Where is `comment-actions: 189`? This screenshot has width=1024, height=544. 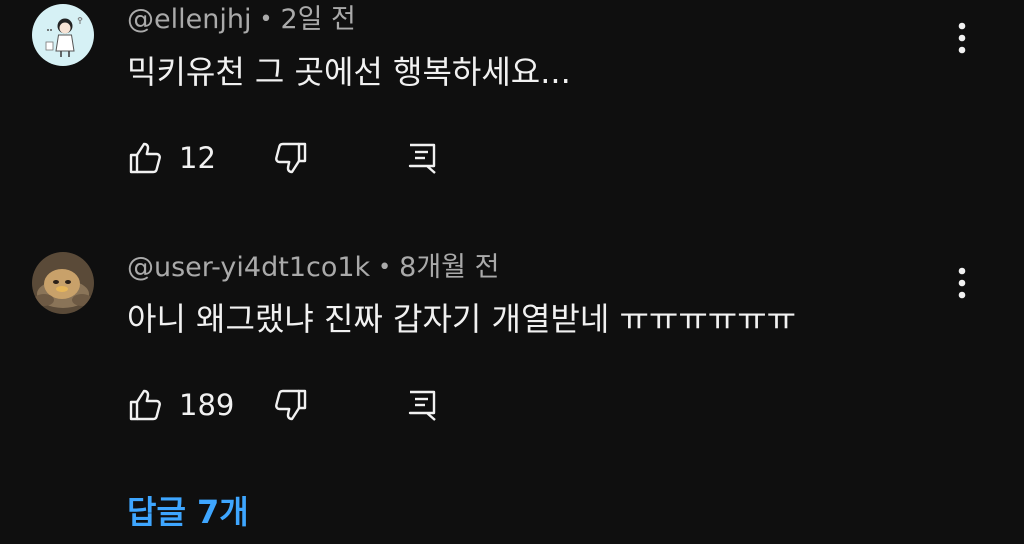
comment-actions: 189 is located at coordinates (297, 405).